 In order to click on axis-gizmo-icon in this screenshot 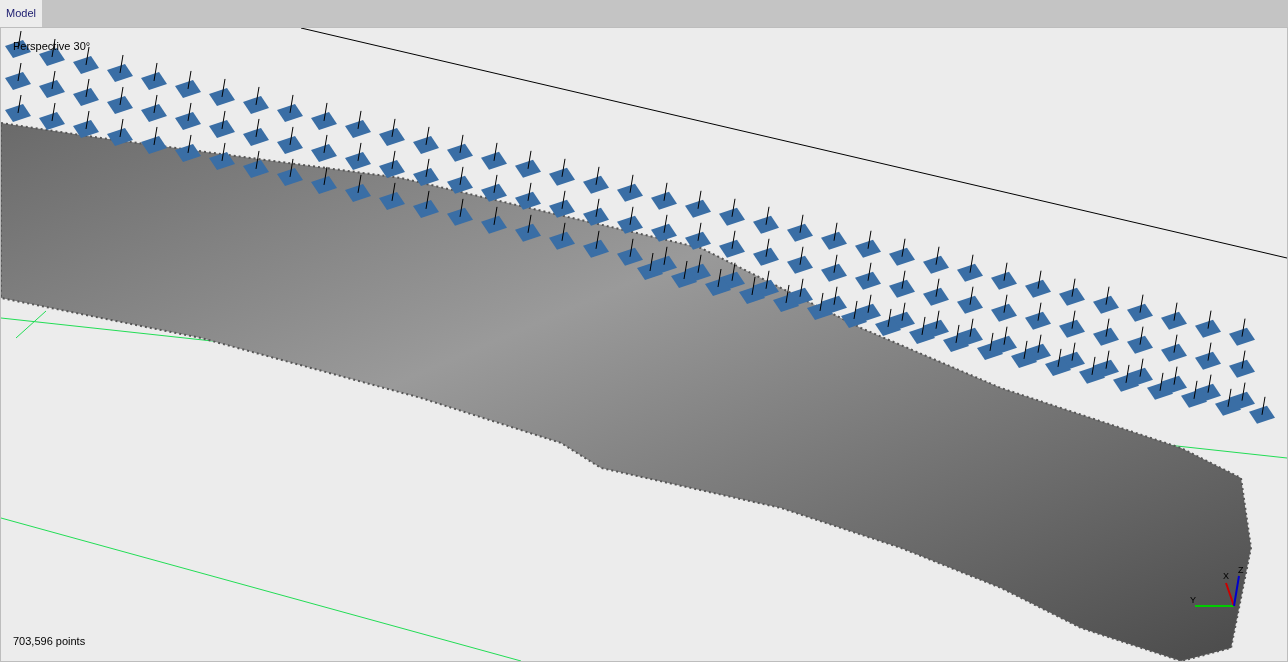, I will do `click(1217, 591)`.